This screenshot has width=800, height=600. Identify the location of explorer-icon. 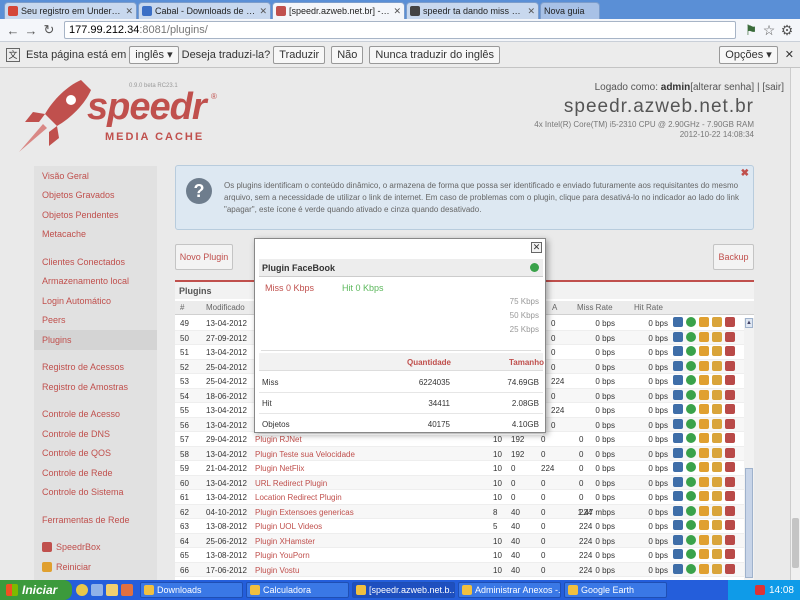
(112, 590).